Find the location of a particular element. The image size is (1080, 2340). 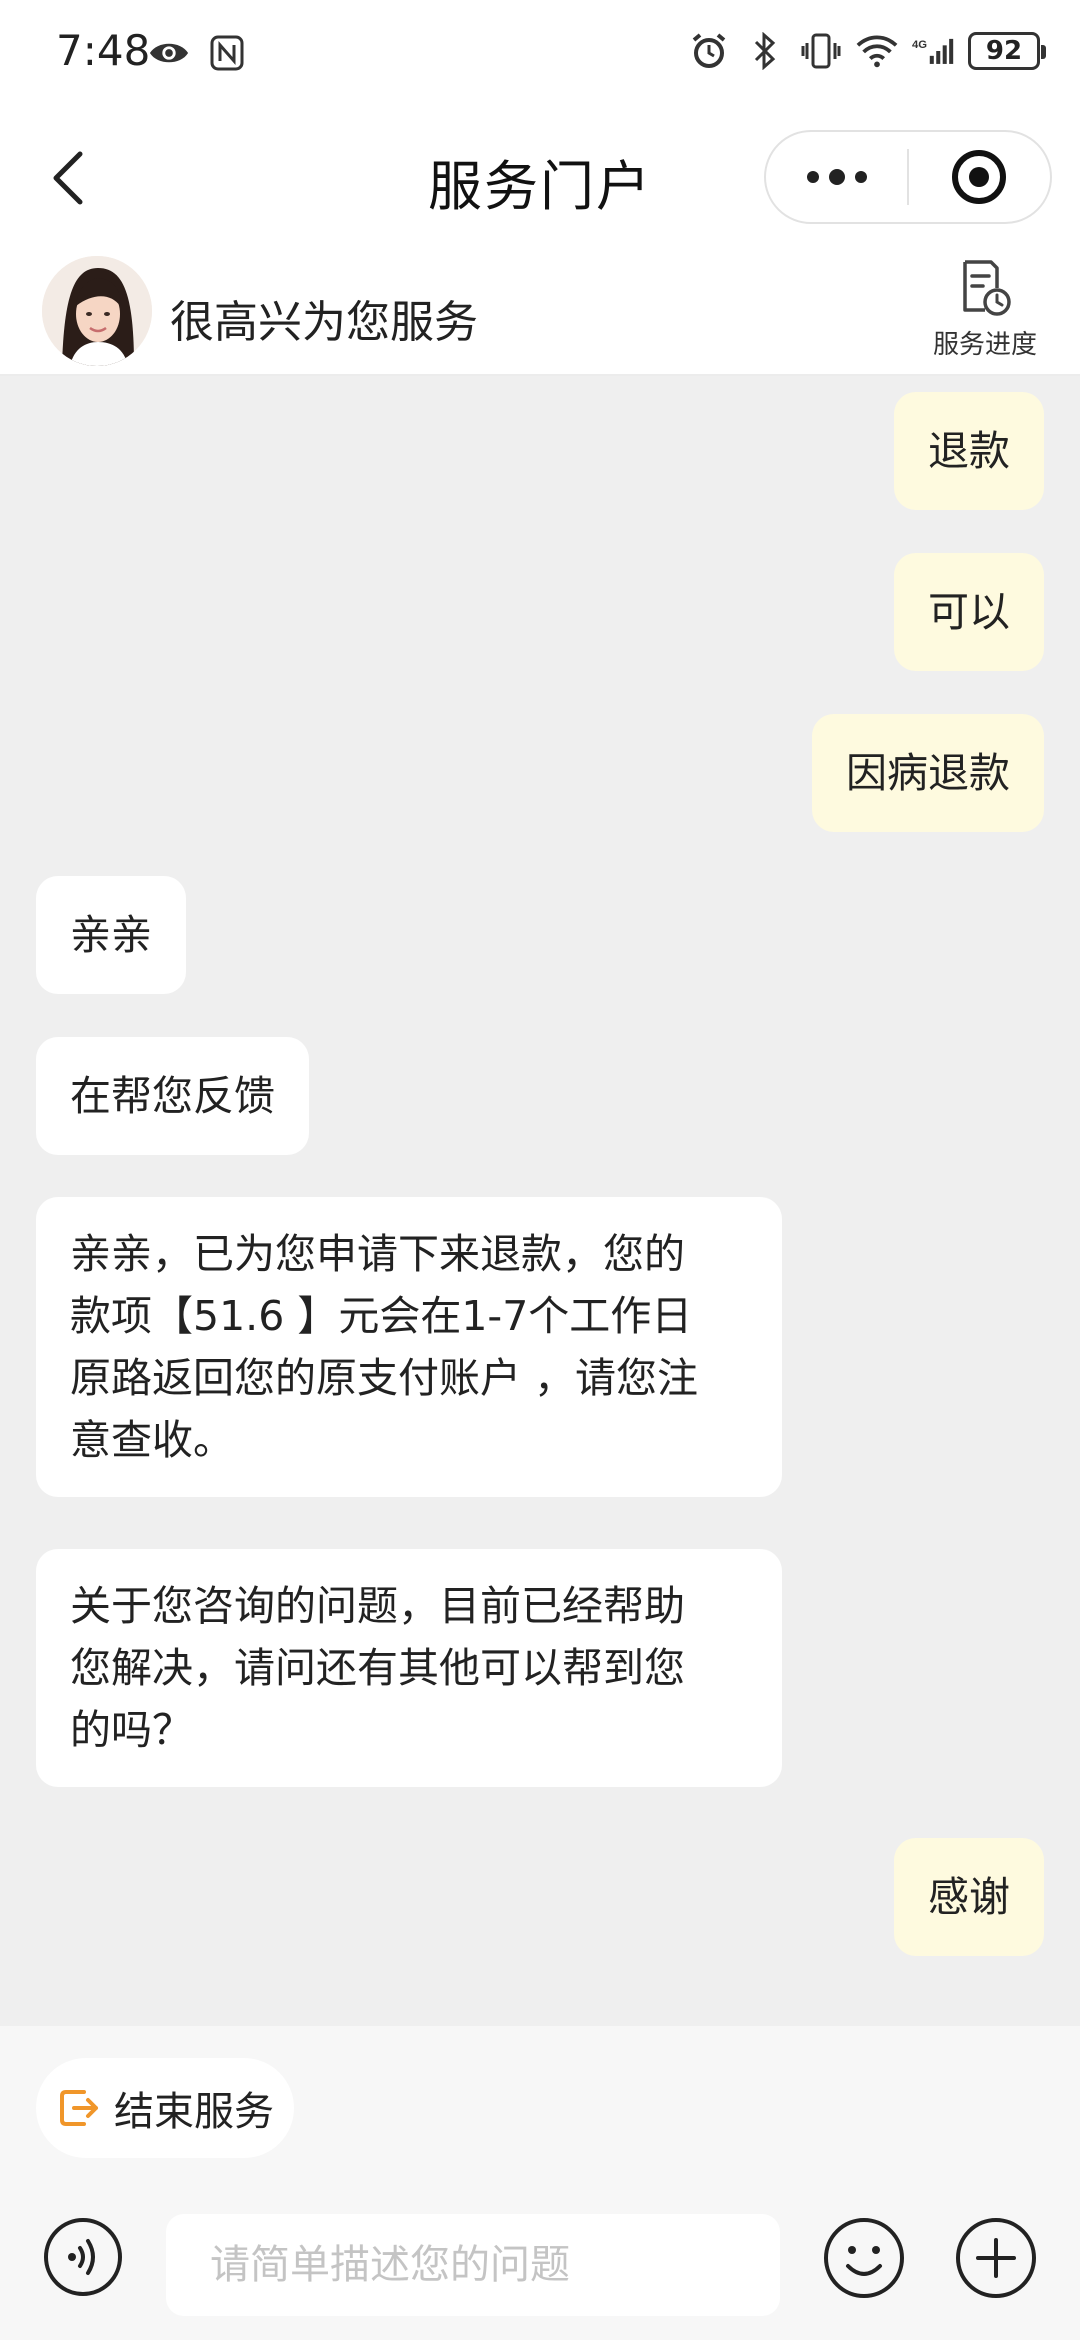

svg-text: 4G is located at coordinates (919, 45).